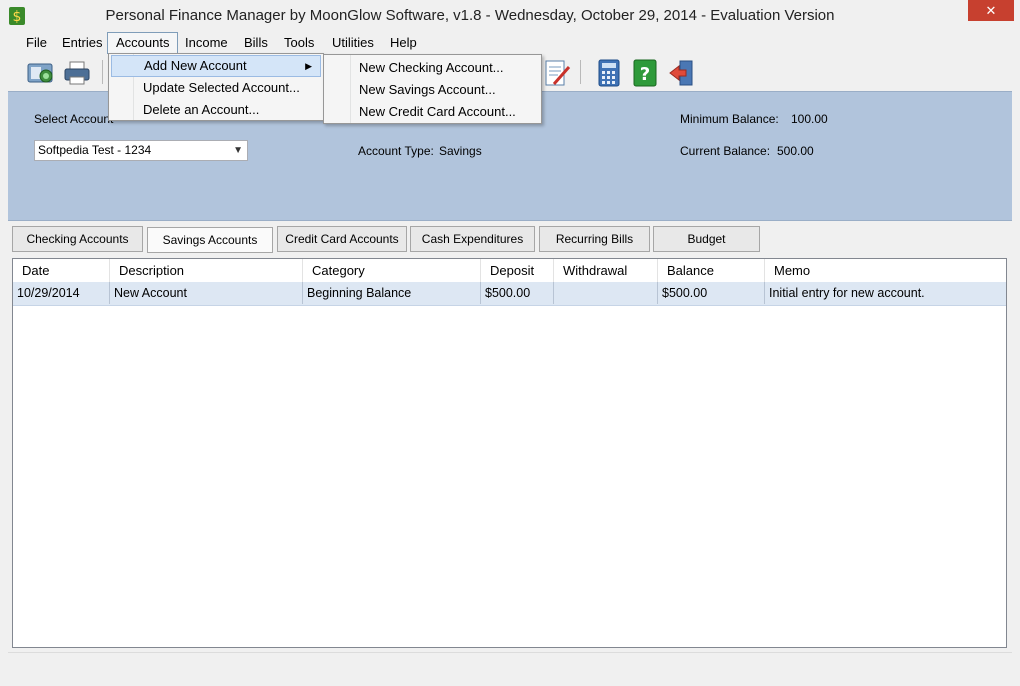 The width and height of the screenshot is (1020, 686). I want to click on cell-memo: Initial entry for new account., so click(847, 293).